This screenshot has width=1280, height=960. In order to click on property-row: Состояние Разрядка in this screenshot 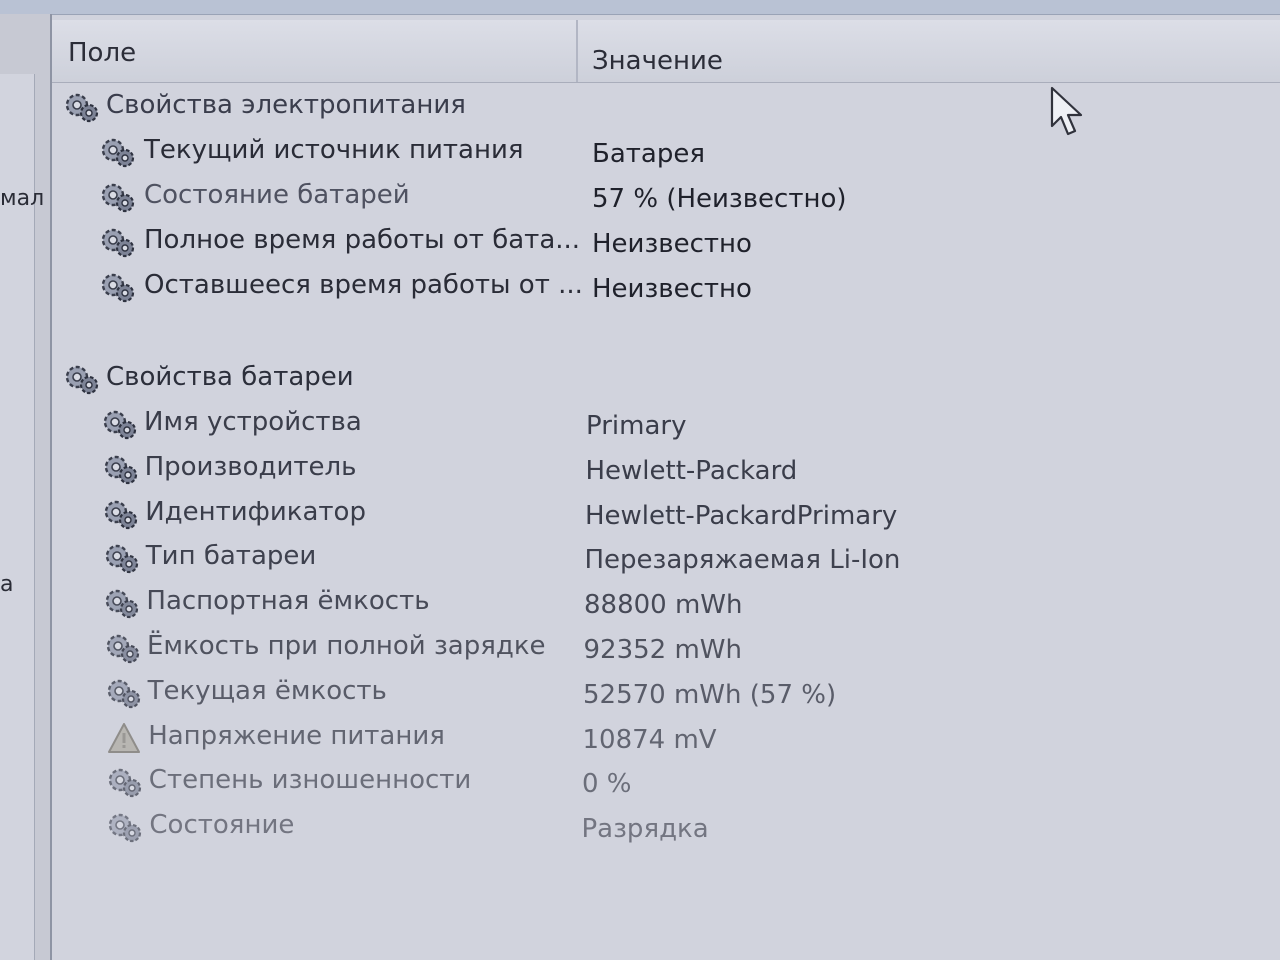, I will do `click(666, 828)`.